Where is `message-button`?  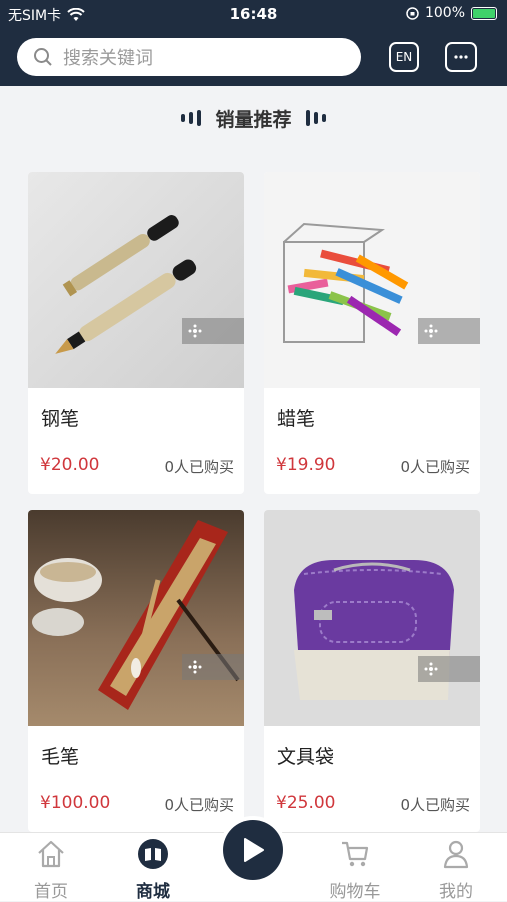
message-button is located at coordinates (461, 57).